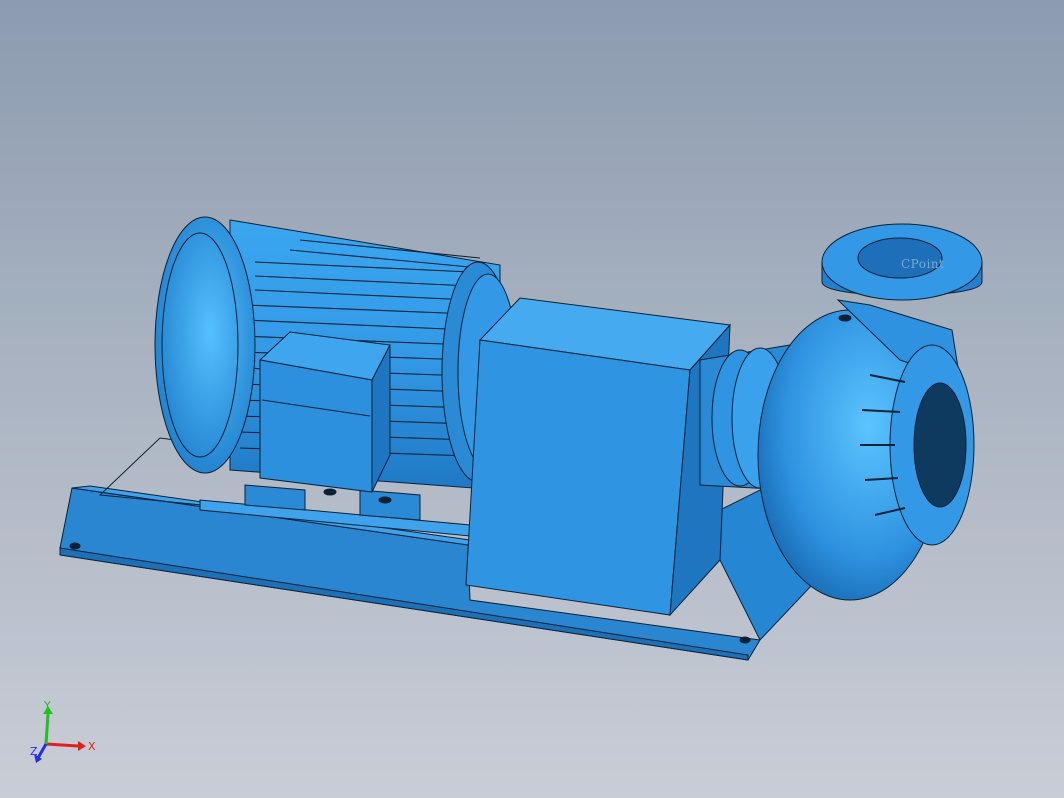  Describe the element at coordinates (82, 746) in the screenshot. I see `x-axis-head` at that location.